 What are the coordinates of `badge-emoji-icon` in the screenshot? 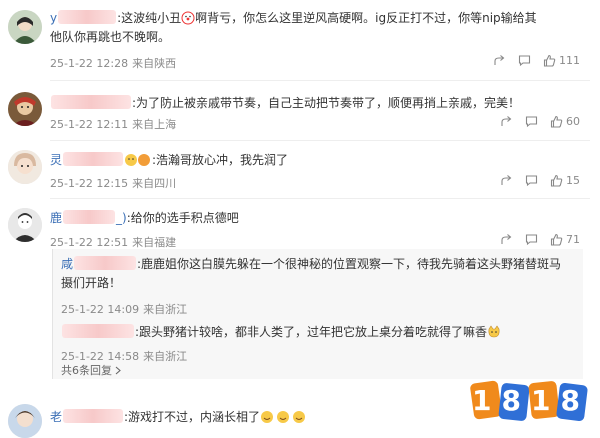 It's located at (138, 162).